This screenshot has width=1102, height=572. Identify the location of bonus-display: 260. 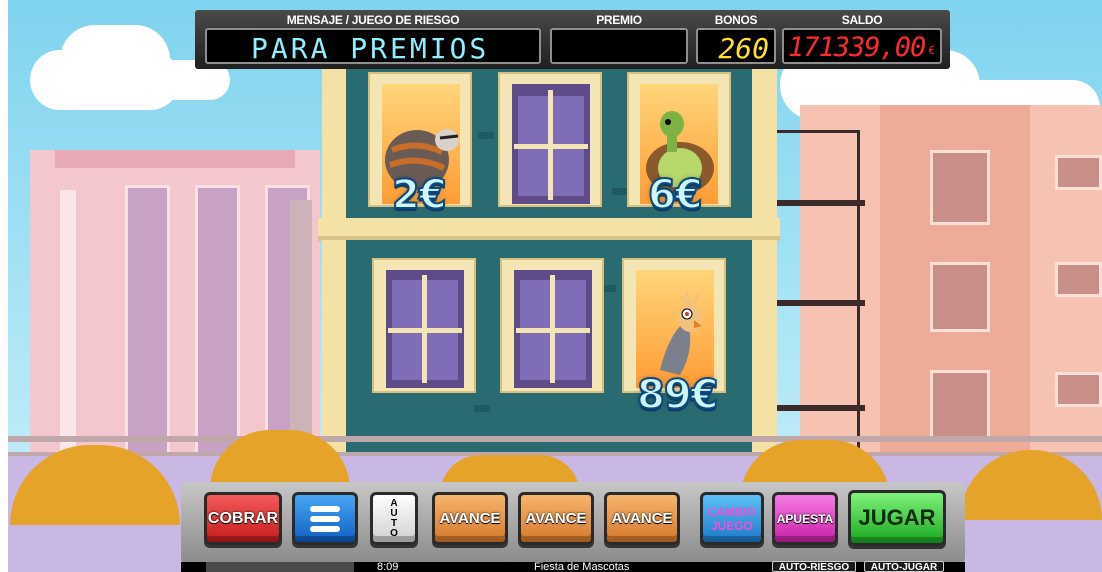
(736, 46).